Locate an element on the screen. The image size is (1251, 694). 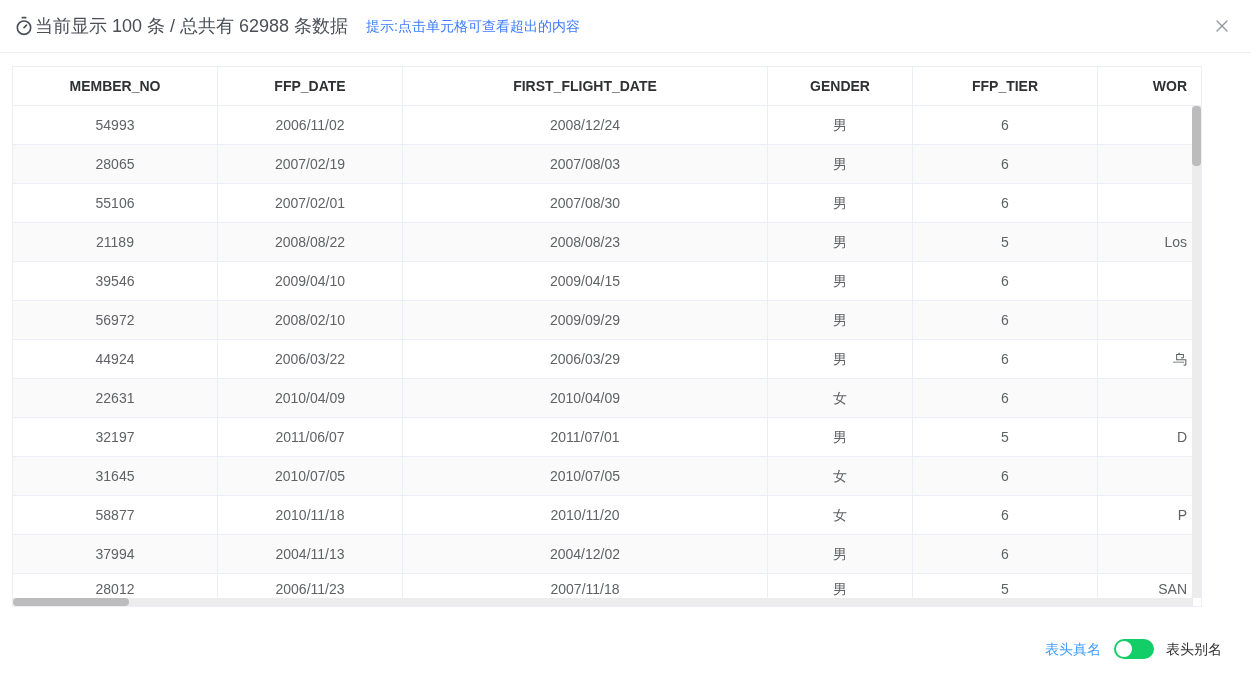
table-cell: 2007/02/19 is located at coordinates (310, 164).